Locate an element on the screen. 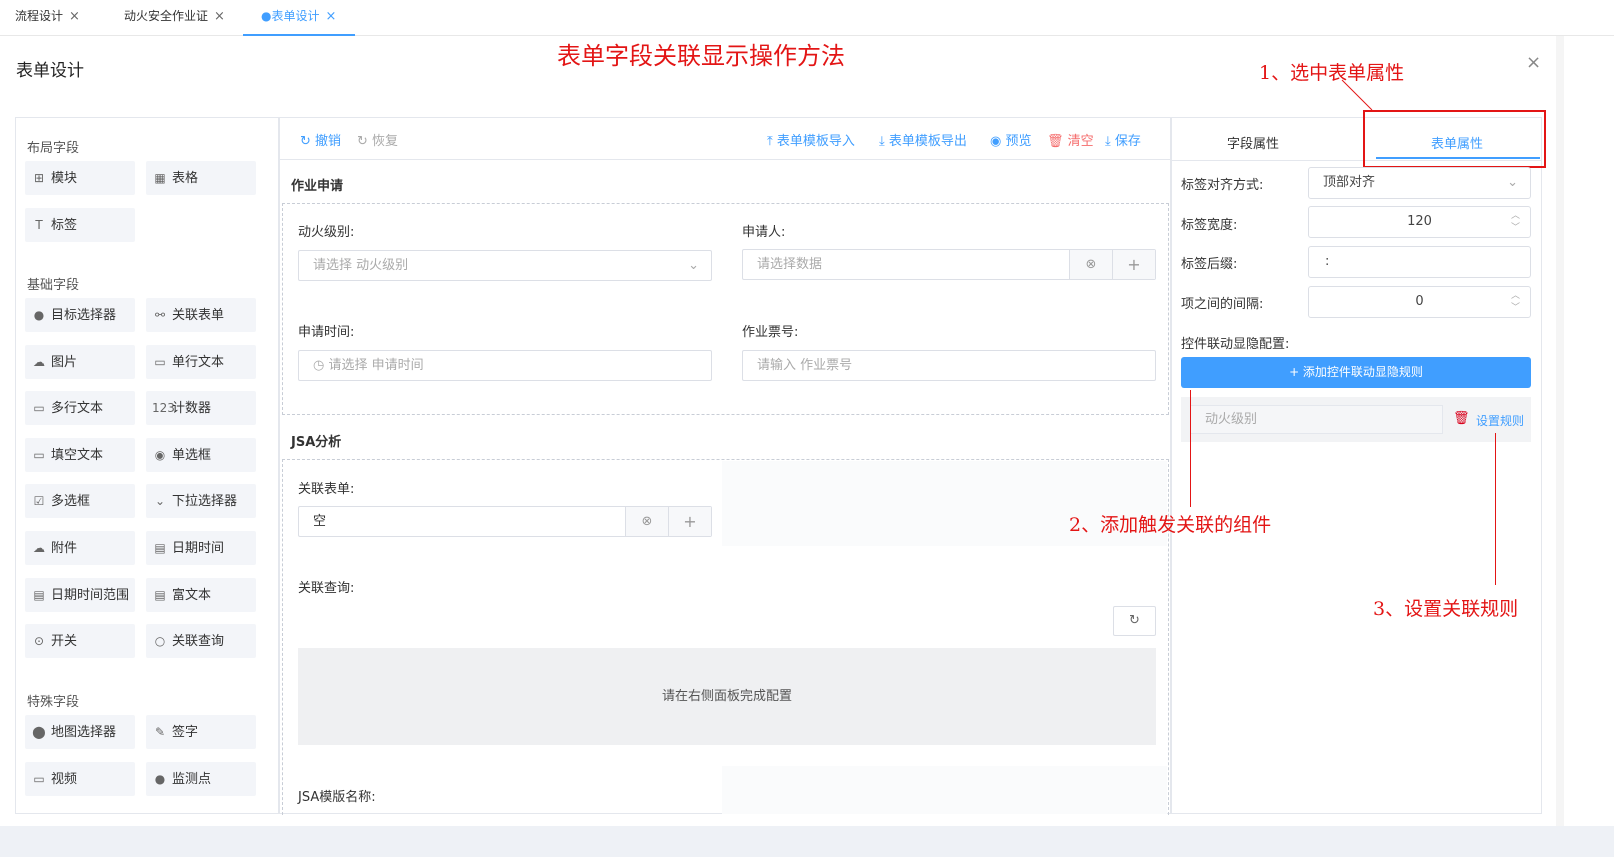 This screenshot has height=857, width=1614. page-title: 表单设计 is located at coordinates (50, 71).